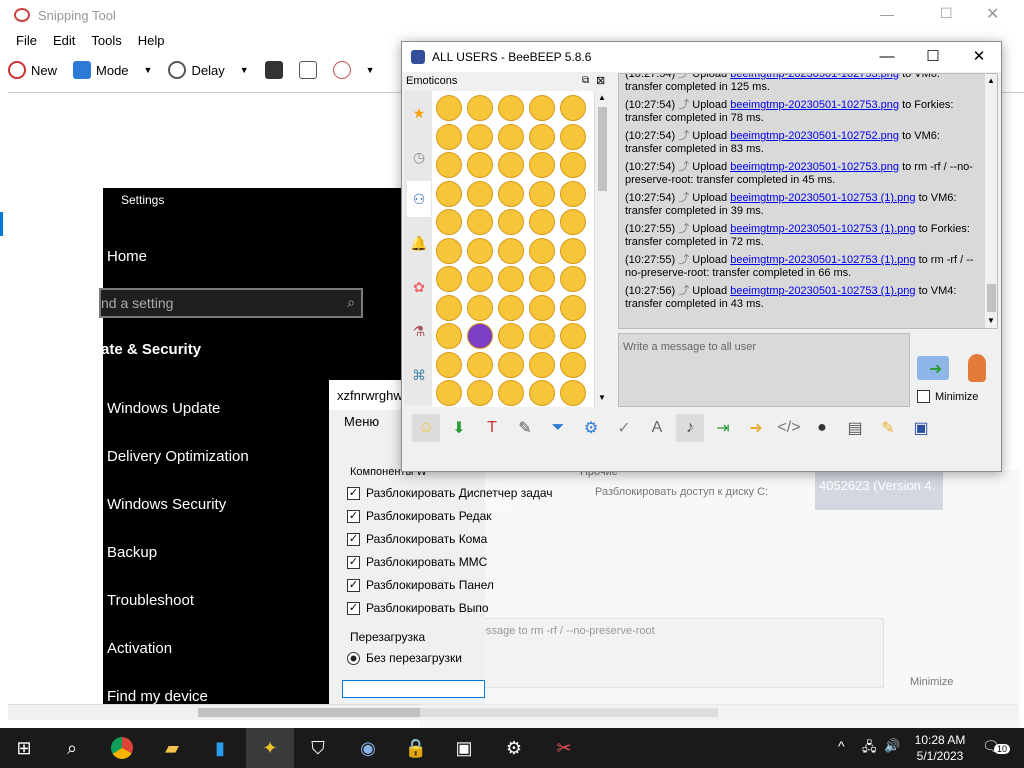  What do you see at coordinates (308, 70) in the screenshot?
I see `copy-button` at bounding box center [308, 70].